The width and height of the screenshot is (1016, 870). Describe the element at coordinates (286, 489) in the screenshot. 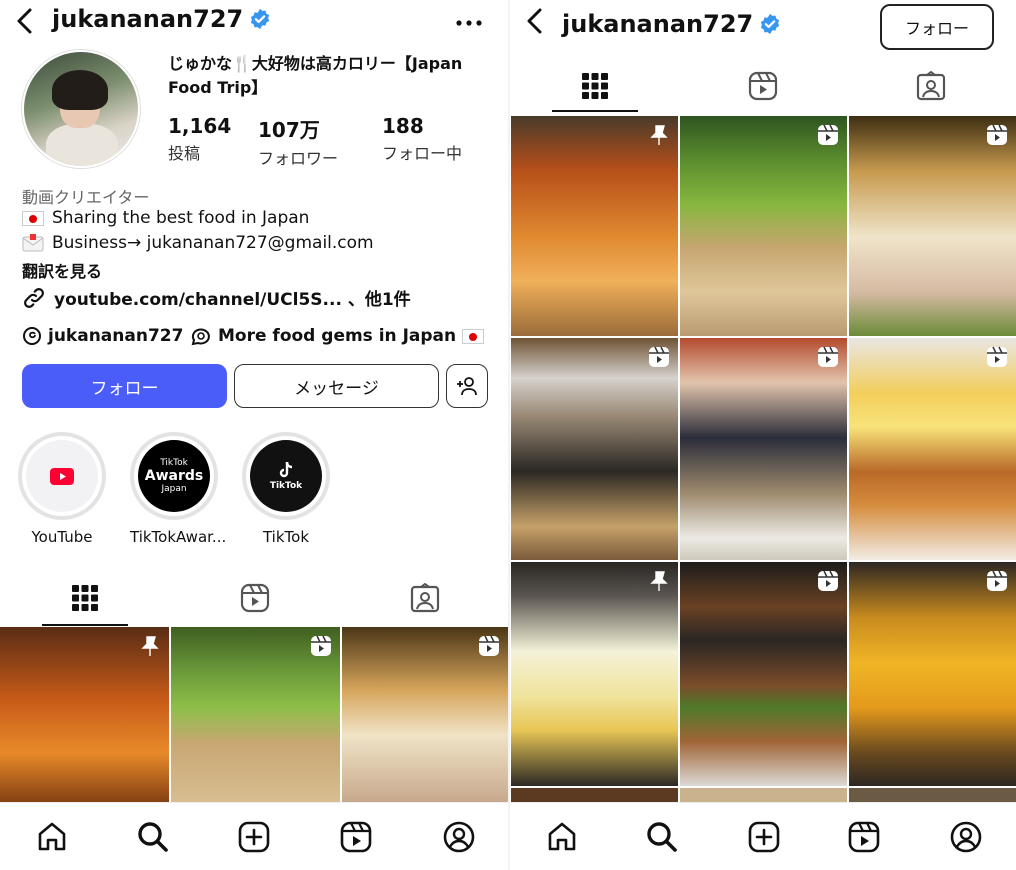

I see `highlight-tiktok: TikTok TikTok` at that location.